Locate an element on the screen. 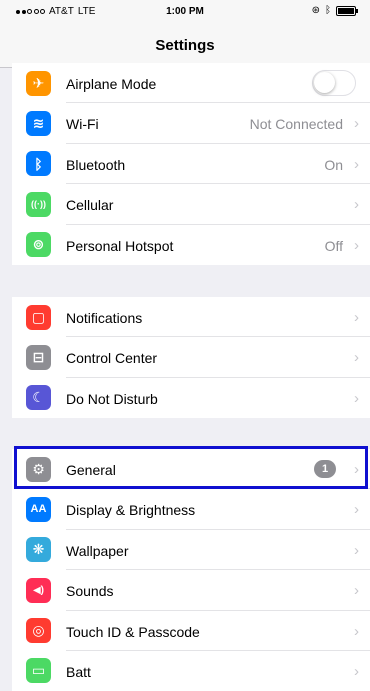 This screenshot has width=370, height=691. row-label: General is located at coordinates (91, 470).